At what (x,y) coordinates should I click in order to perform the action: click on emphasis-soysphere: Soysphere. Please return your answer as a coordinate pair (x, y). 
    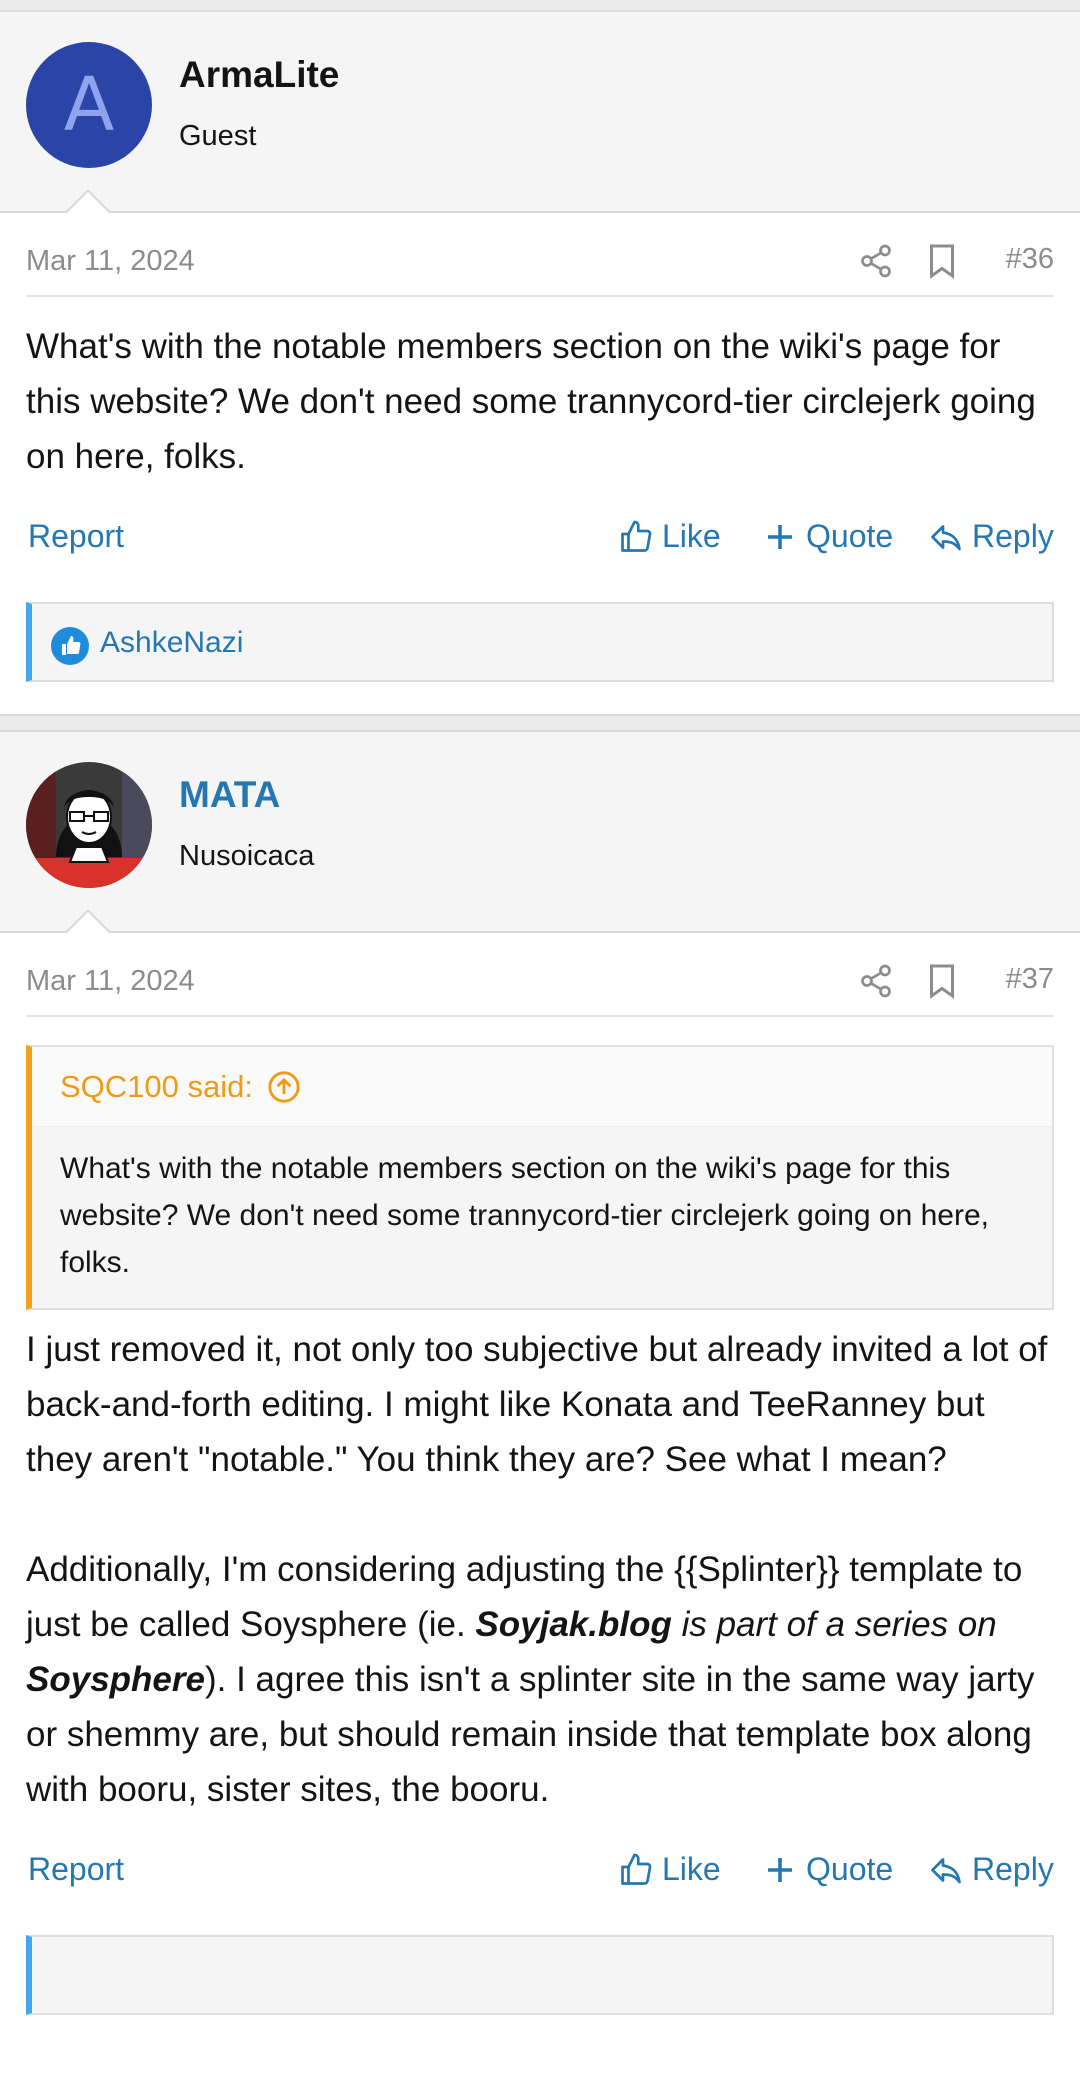
    Looking at the image, I should click on (115, 1679).